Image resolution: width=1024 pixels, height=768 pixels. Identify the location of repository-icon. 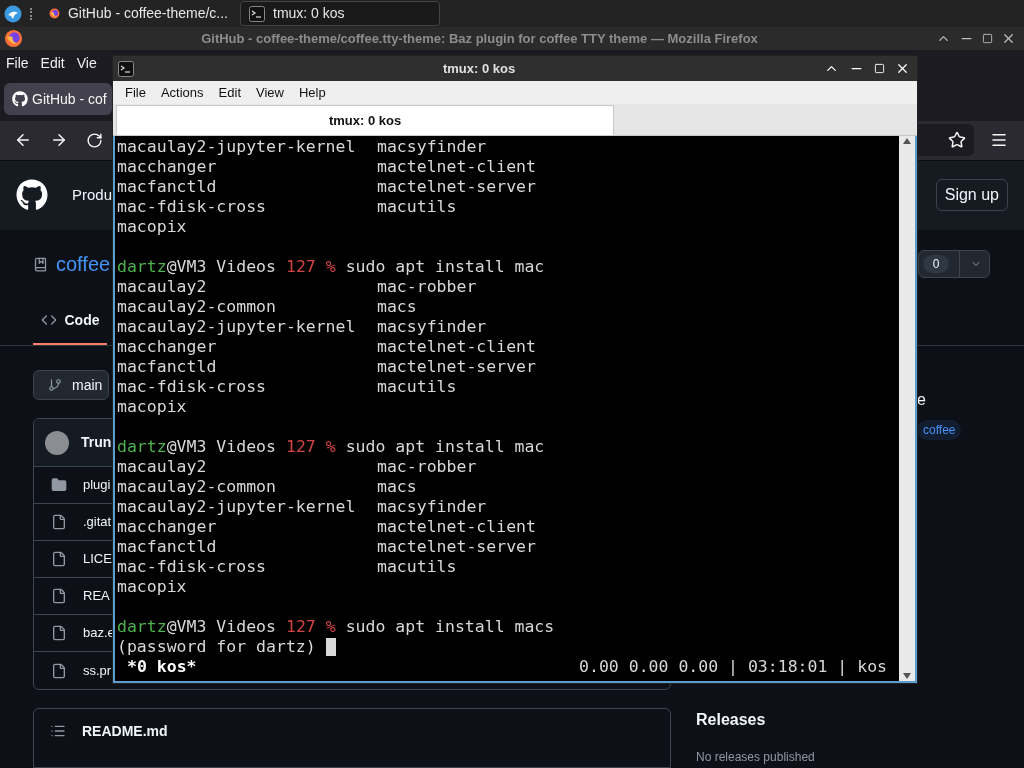
(40, 264).